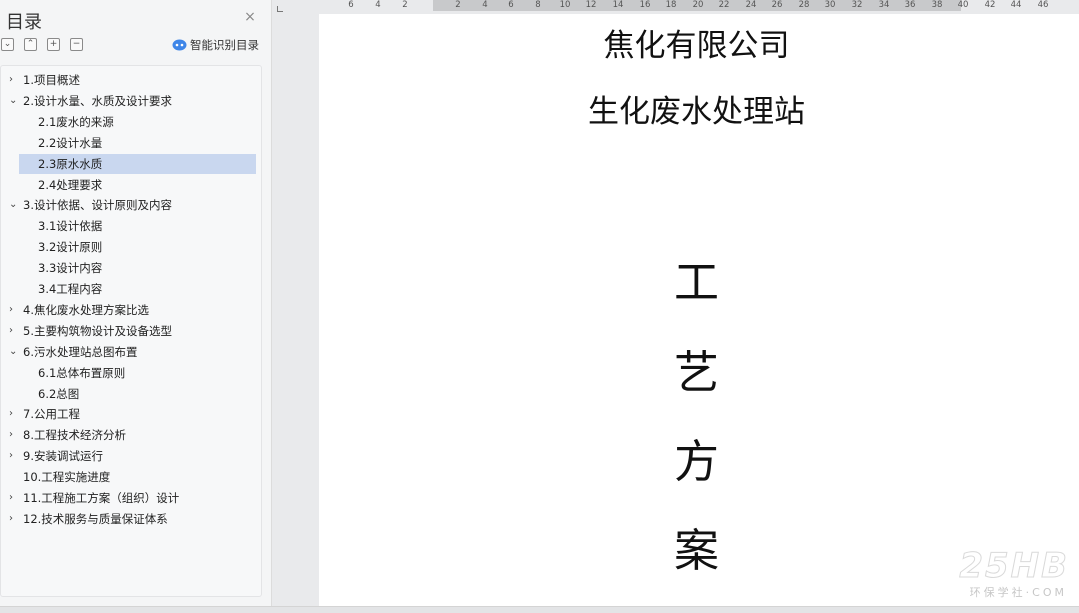  What do you see at coordinates (696, 46) in the screenshot?
I see `company-name: 焦化有限公司` at bounding box center [696, 46].